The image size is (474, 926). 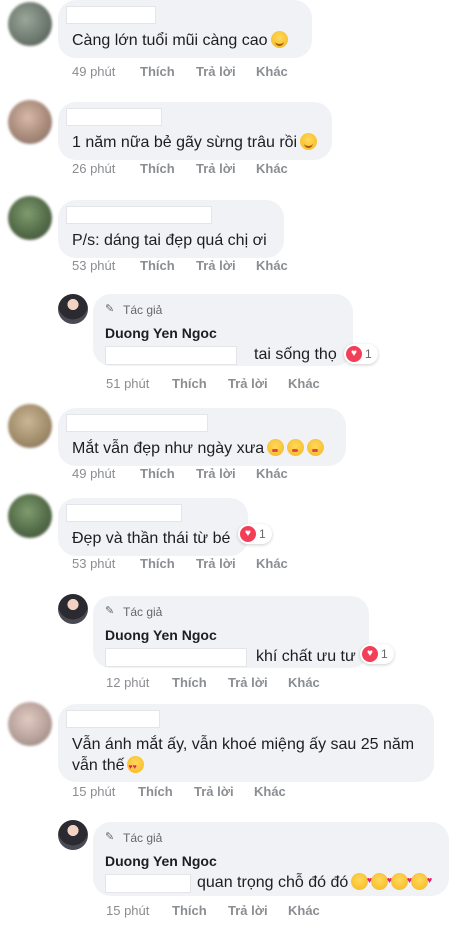 I want to click on comment-text: 1 năm nữa bẻ gãy sừng trâu rồi, so click(x=195, y=142).